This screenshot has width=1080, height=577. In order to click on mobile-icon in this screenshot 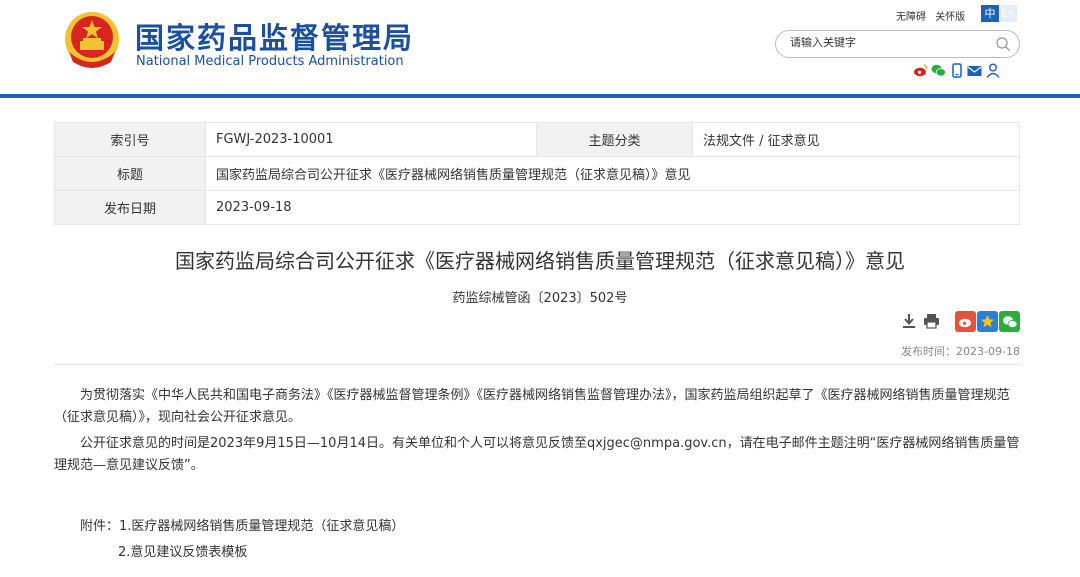, I will do `click(956, 70)`.